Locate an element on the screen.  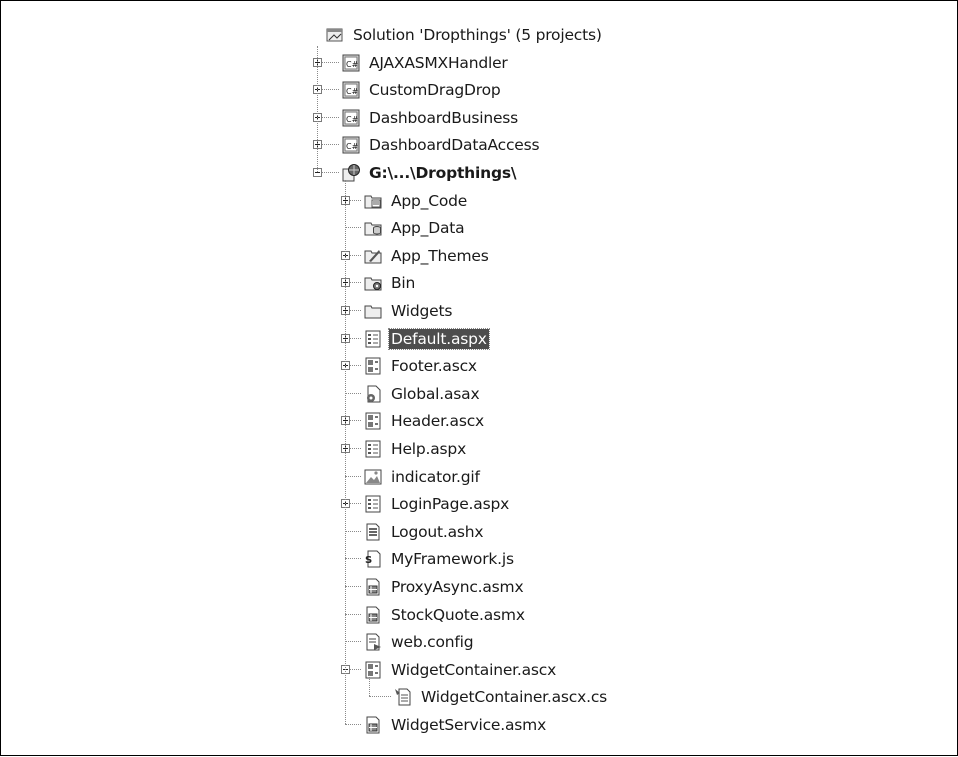
project-label: CustomDragDrop is located at coordinates (435, 89).